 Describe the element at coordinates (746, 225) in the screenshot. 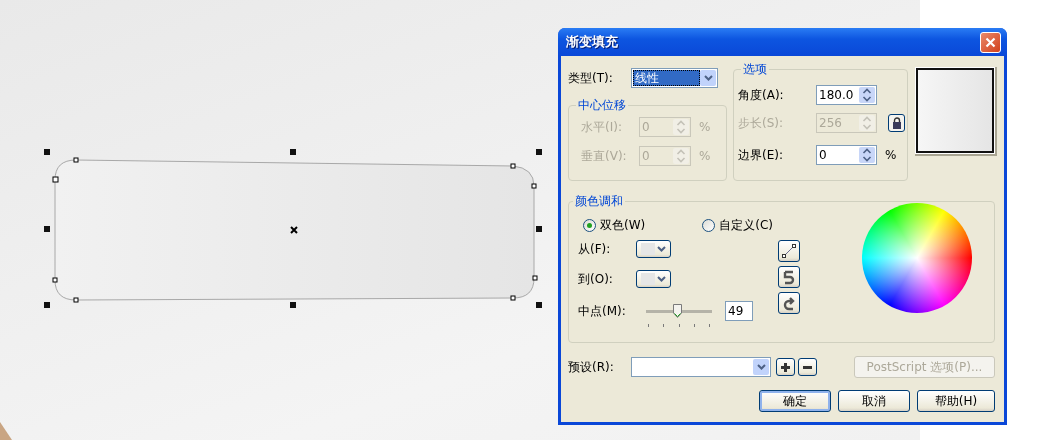

I see `radio-label: 自定义(C)` at that location.